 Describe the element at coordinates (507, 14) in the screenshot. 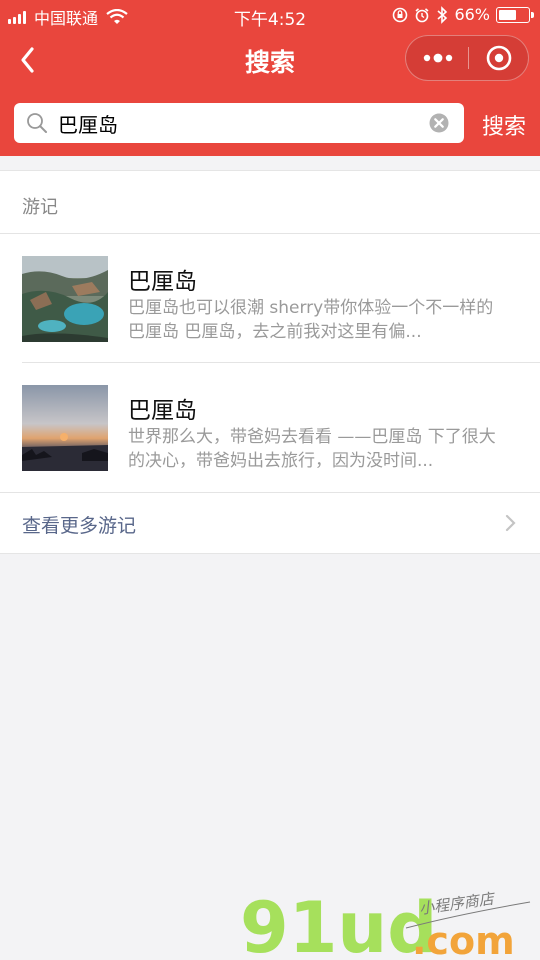

I see `battery-fill` at that location.